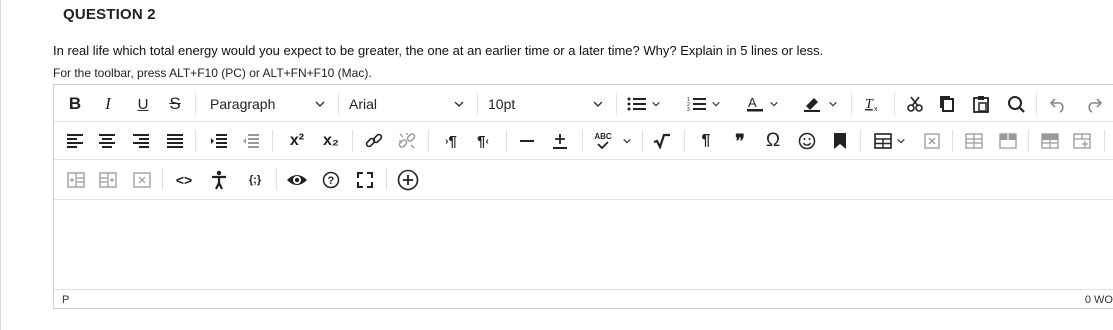  What do you see at coordinates (251, 141) in the screenshot?
I see `outdent-button` at bounding box center [251, 141].